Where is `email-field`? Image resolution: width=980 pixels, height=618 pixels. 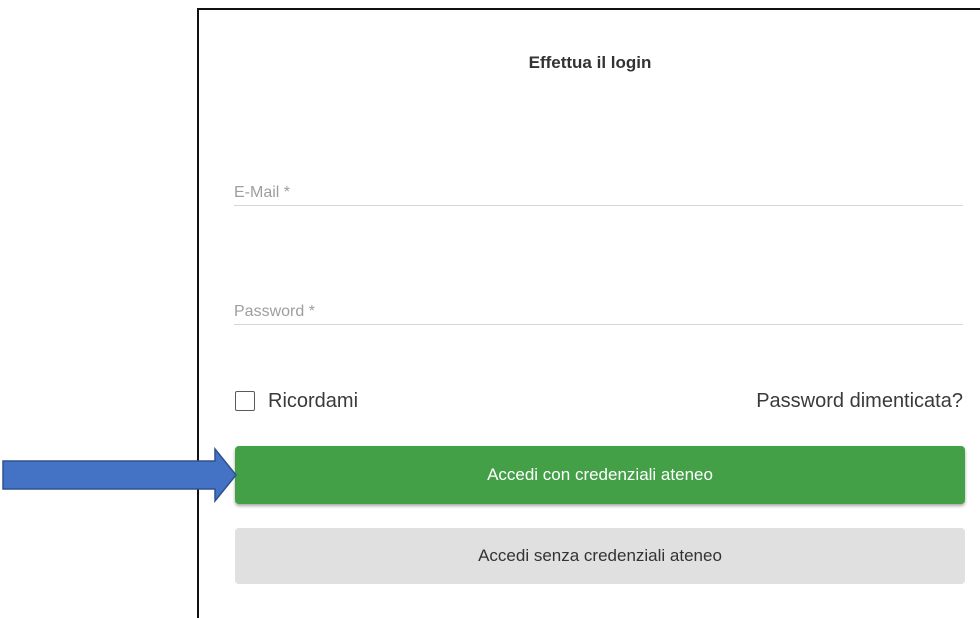
email-field is located at coordinates (598, 185).